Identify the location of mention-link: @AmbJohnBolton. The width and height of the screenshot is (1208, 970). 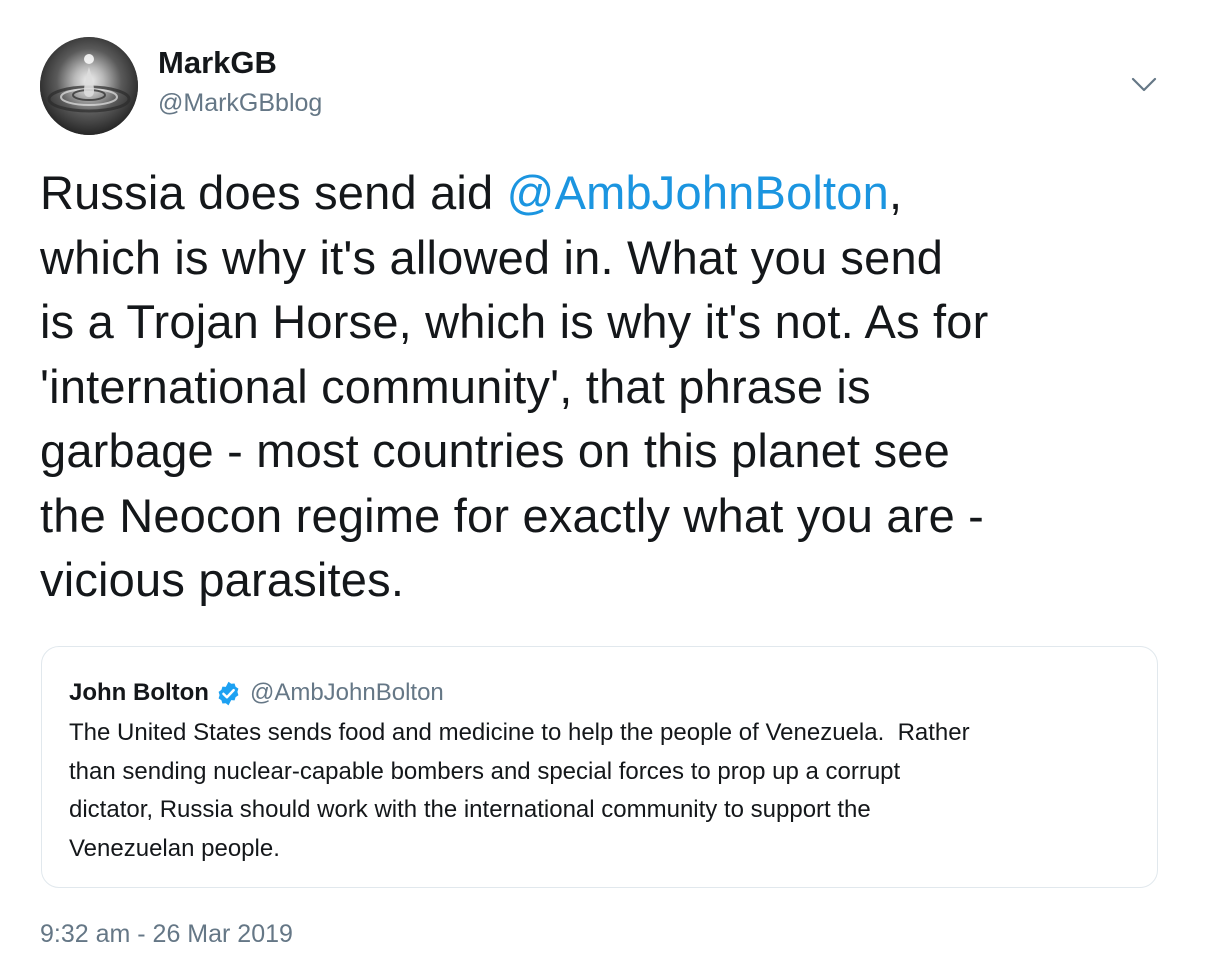
(698, 192).